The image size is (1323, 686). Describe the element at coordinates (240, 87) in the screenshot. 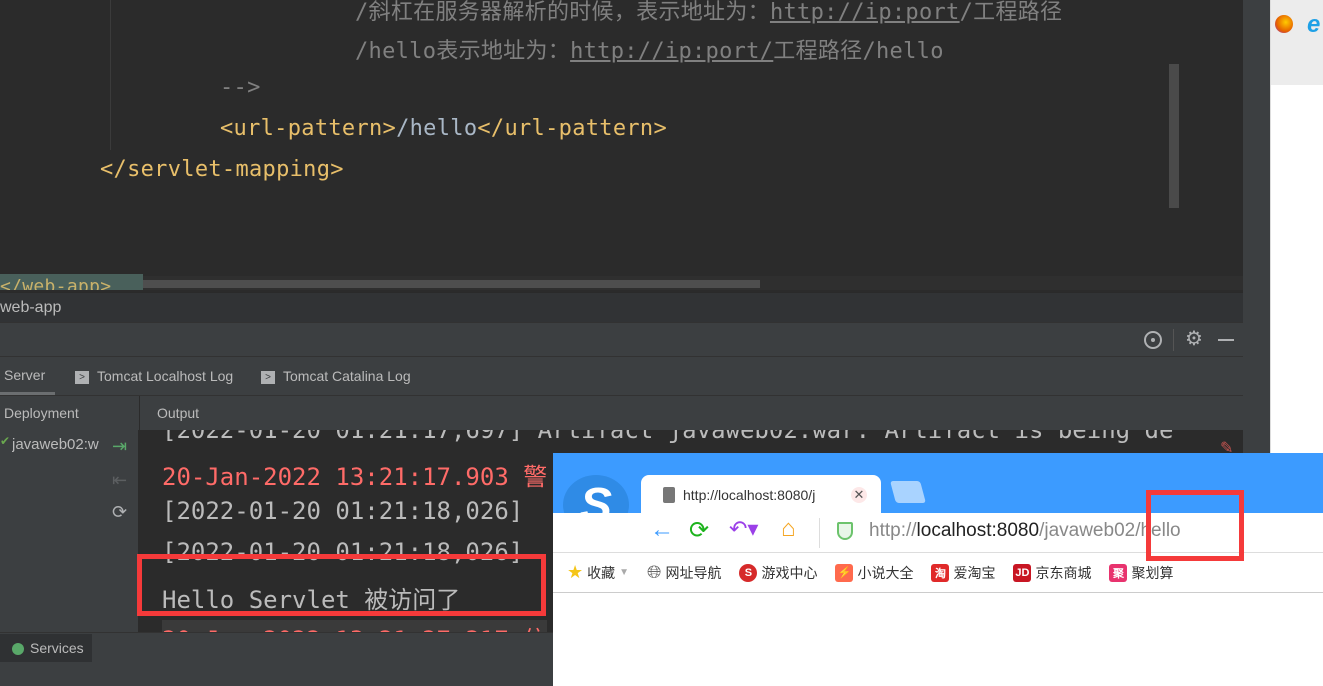

I see `code-line: -->` at that location.